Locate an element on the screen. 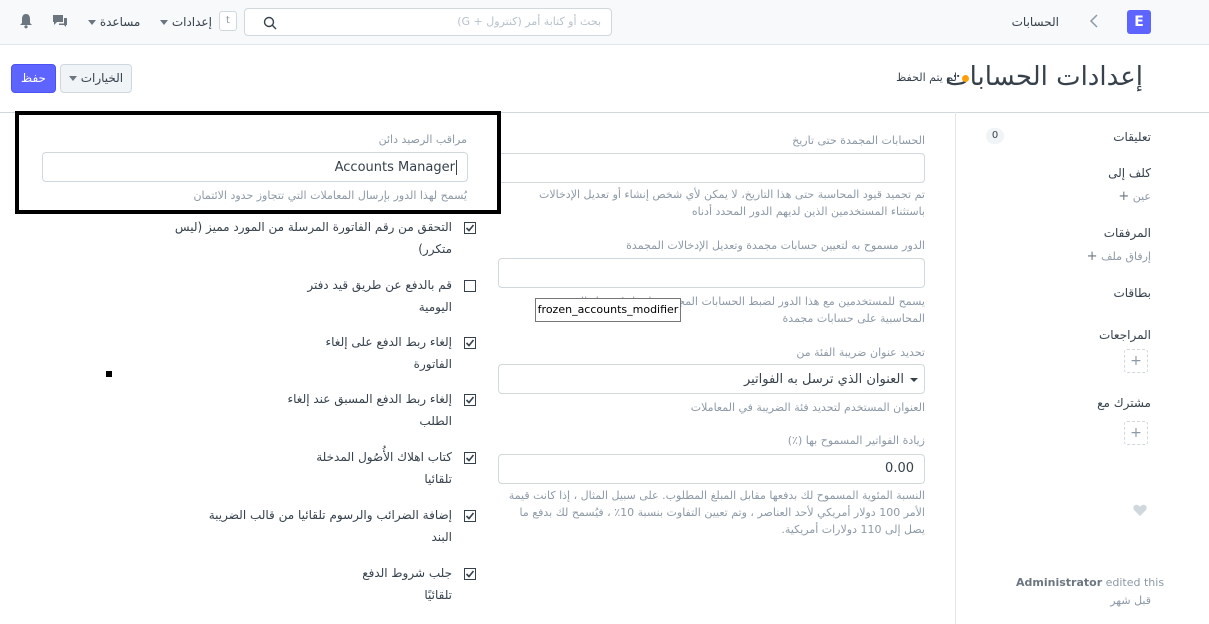 This screenshot has height=624, width=1209. checkbox-label: إلغاء ربط الدفع على إلغاء is located at coordinates (389, 342).